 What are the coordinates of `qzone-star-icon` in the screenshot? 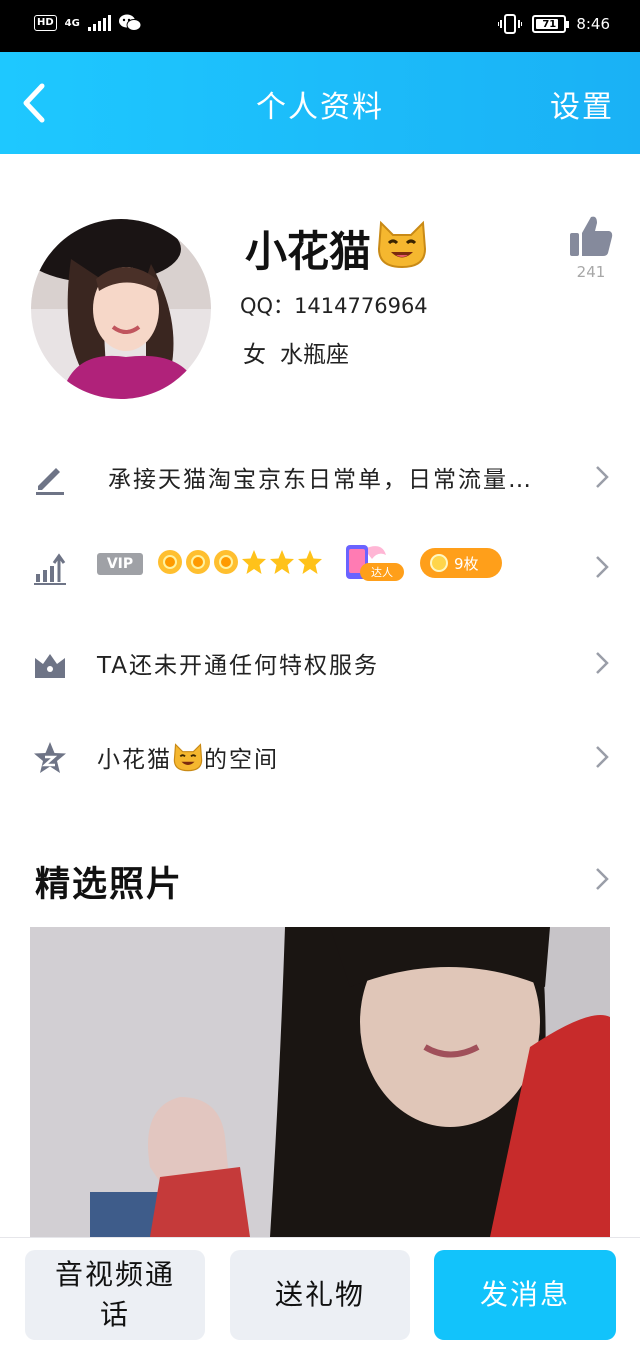 It's located at (50, 757).